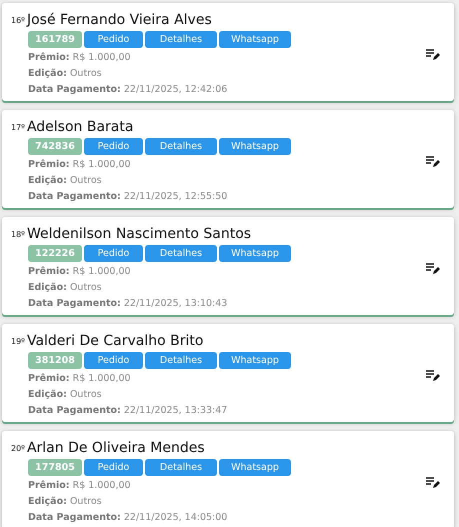 The width and height of the screenshot is (459, 527). What do you see at coordinates (128, 518) in the screenshot?
I see `info-line: Data Pagamento: 22/11/2025, 14:05:00` at bounding box center [128, 518].